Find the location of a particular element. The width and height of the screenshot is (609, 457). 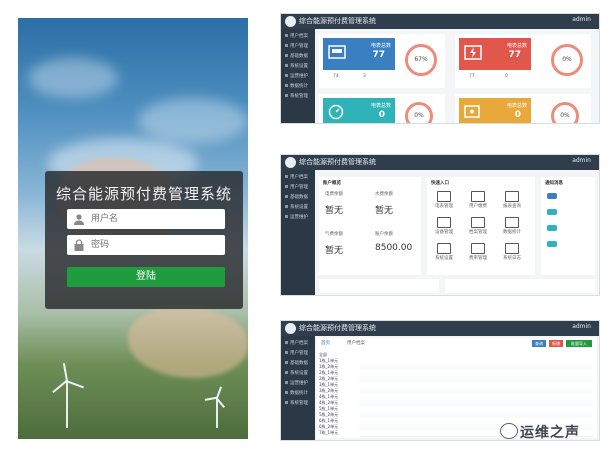

stat-card: 电表总数 77 0% 77 0 is located at coordinates (523, 61).